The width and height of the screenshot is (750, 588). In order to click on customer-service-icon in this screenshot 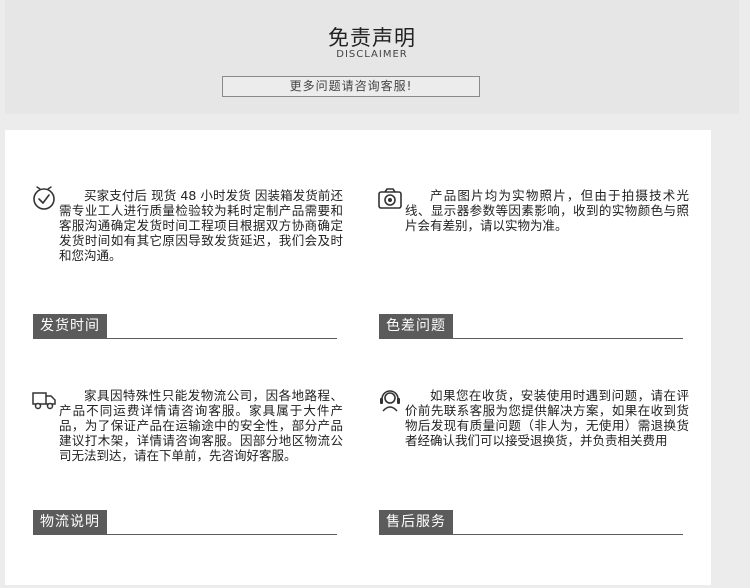, I will do `click(390, 399)`.